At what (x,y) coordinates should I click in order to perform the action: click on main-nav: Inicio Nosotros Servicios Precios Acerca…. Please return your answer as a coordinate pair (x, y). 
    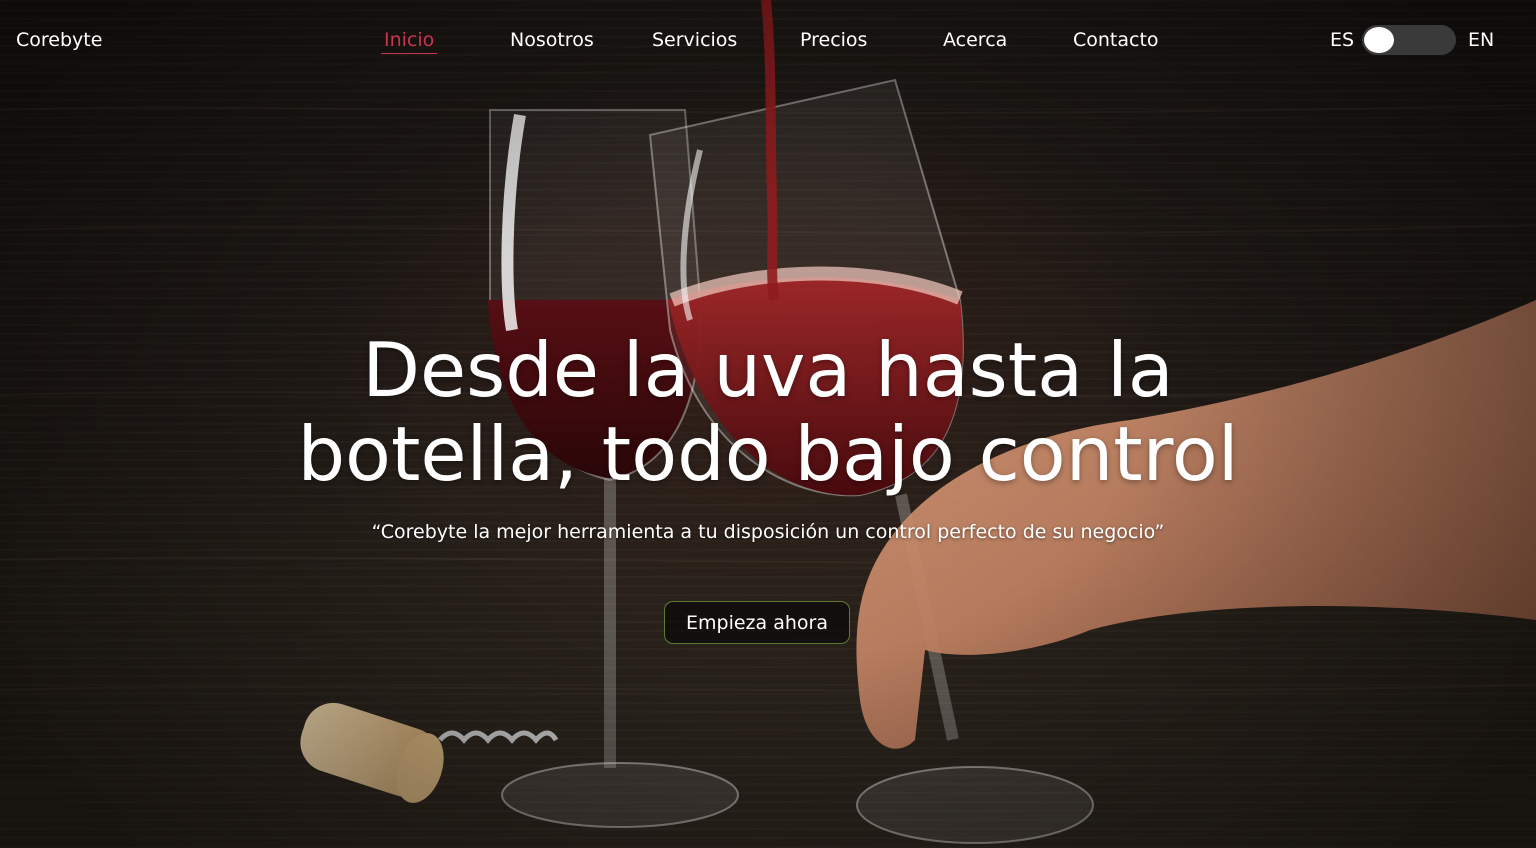
    Looking at the image, I should click on (768, 40).